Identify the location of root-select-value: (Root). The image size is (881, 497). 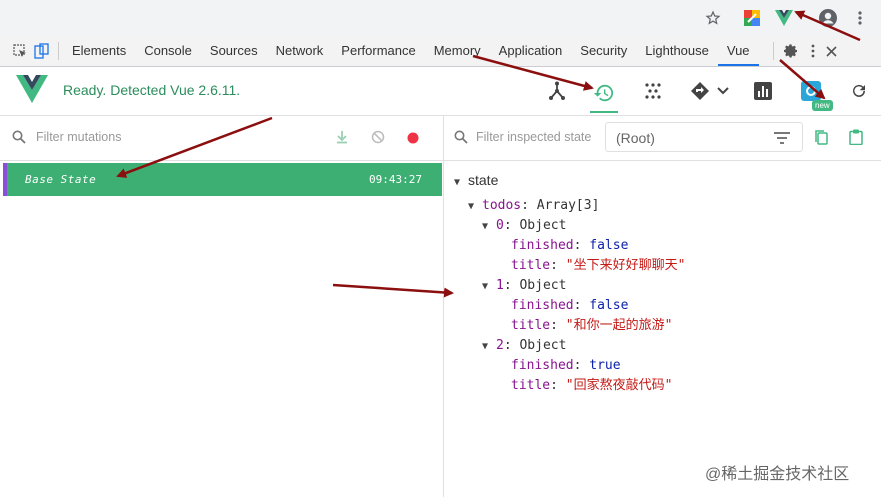
(635, 138).